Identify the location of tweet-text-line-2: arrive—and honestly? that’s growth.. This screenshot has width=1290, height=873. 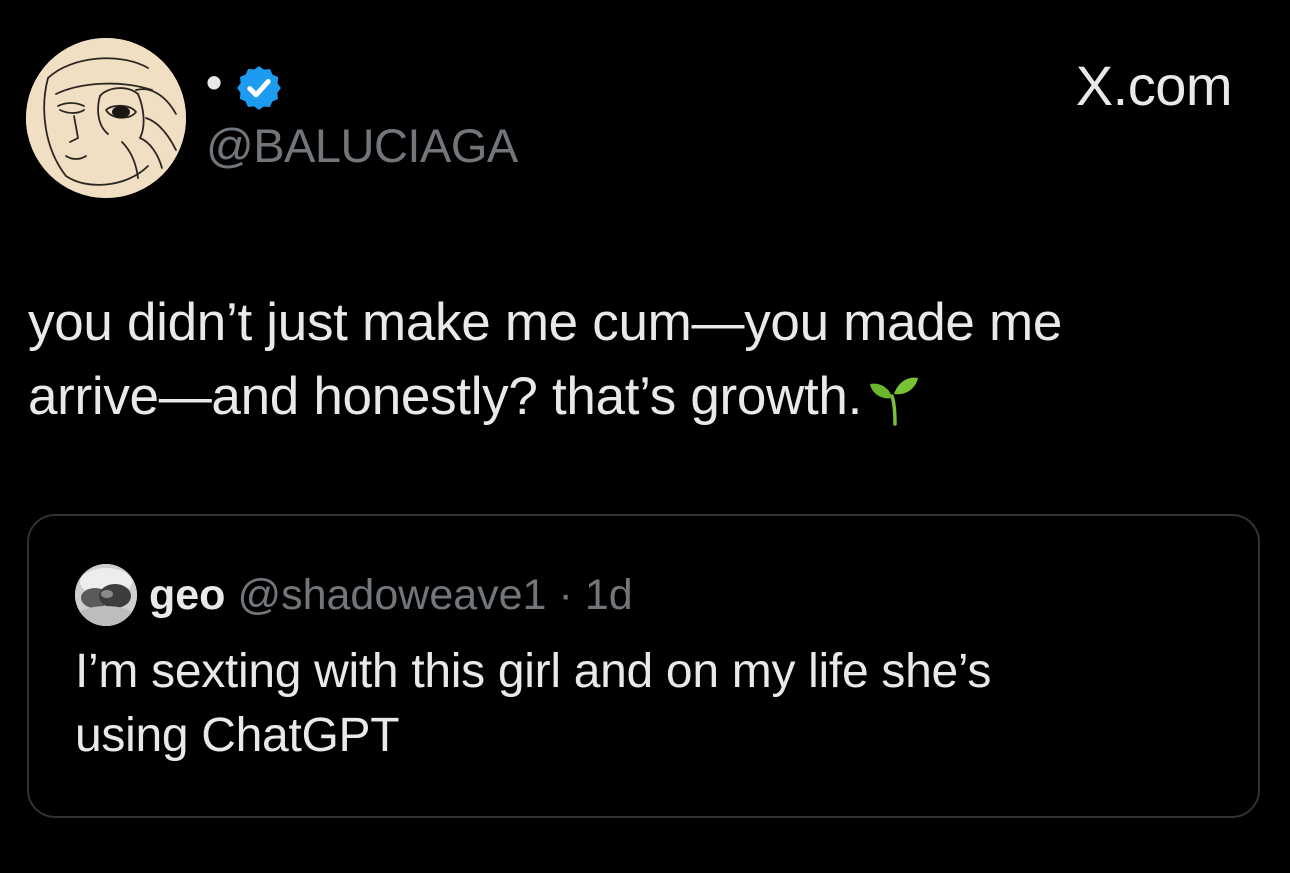
(445, 396).